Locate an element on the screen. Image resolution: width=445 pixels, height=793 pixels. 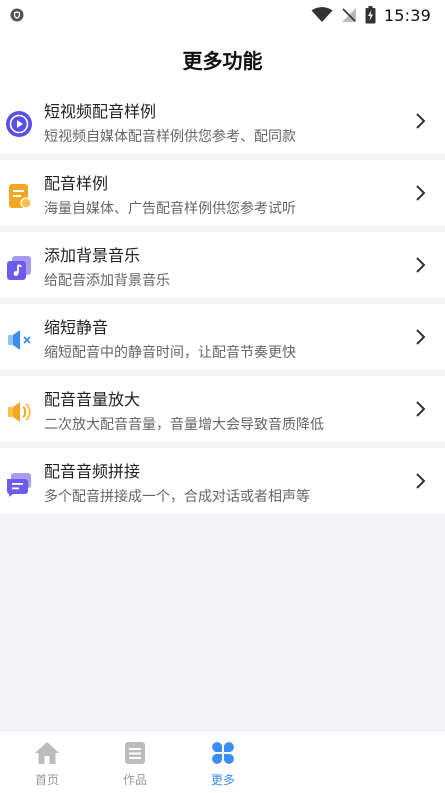
bottom-nav: 首页 作品 更多 is located at coordinates (222, 761).